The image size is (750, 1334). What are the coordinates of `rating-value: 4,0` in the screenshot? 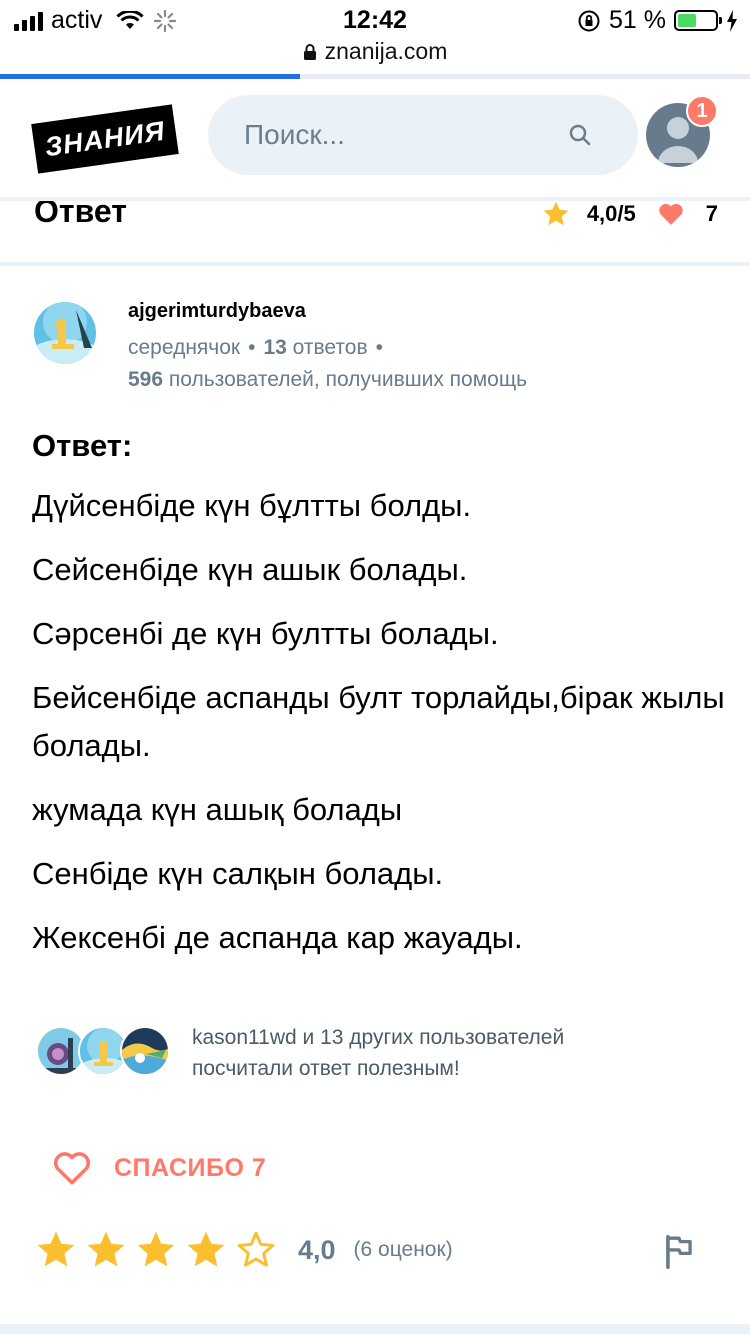 It's located at (317, 1249).